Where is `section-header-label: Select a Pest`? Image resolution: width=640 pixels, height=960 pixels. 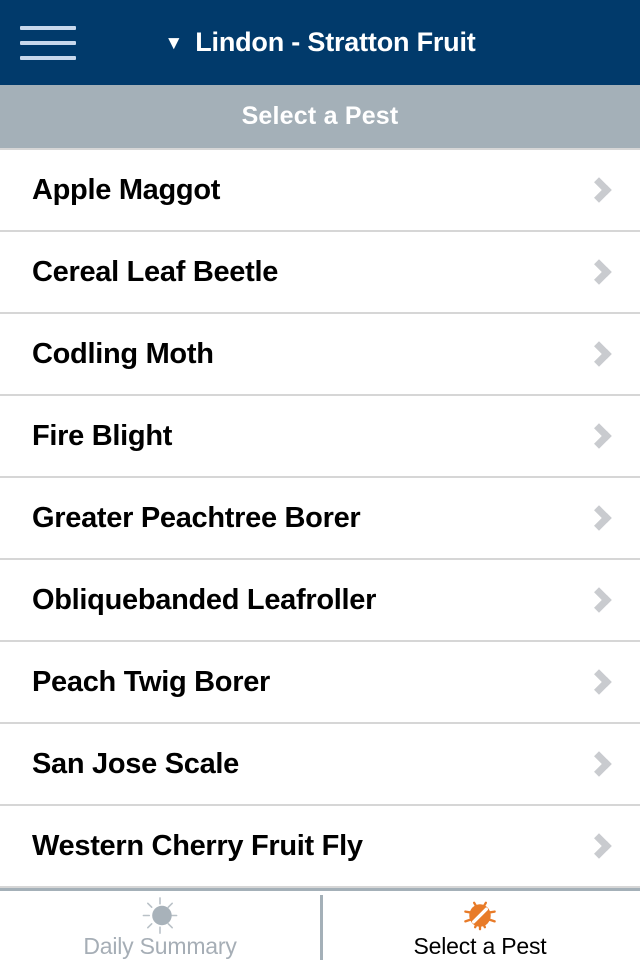 section-header-label: Select a Pest is located at coordinates (320, 116).